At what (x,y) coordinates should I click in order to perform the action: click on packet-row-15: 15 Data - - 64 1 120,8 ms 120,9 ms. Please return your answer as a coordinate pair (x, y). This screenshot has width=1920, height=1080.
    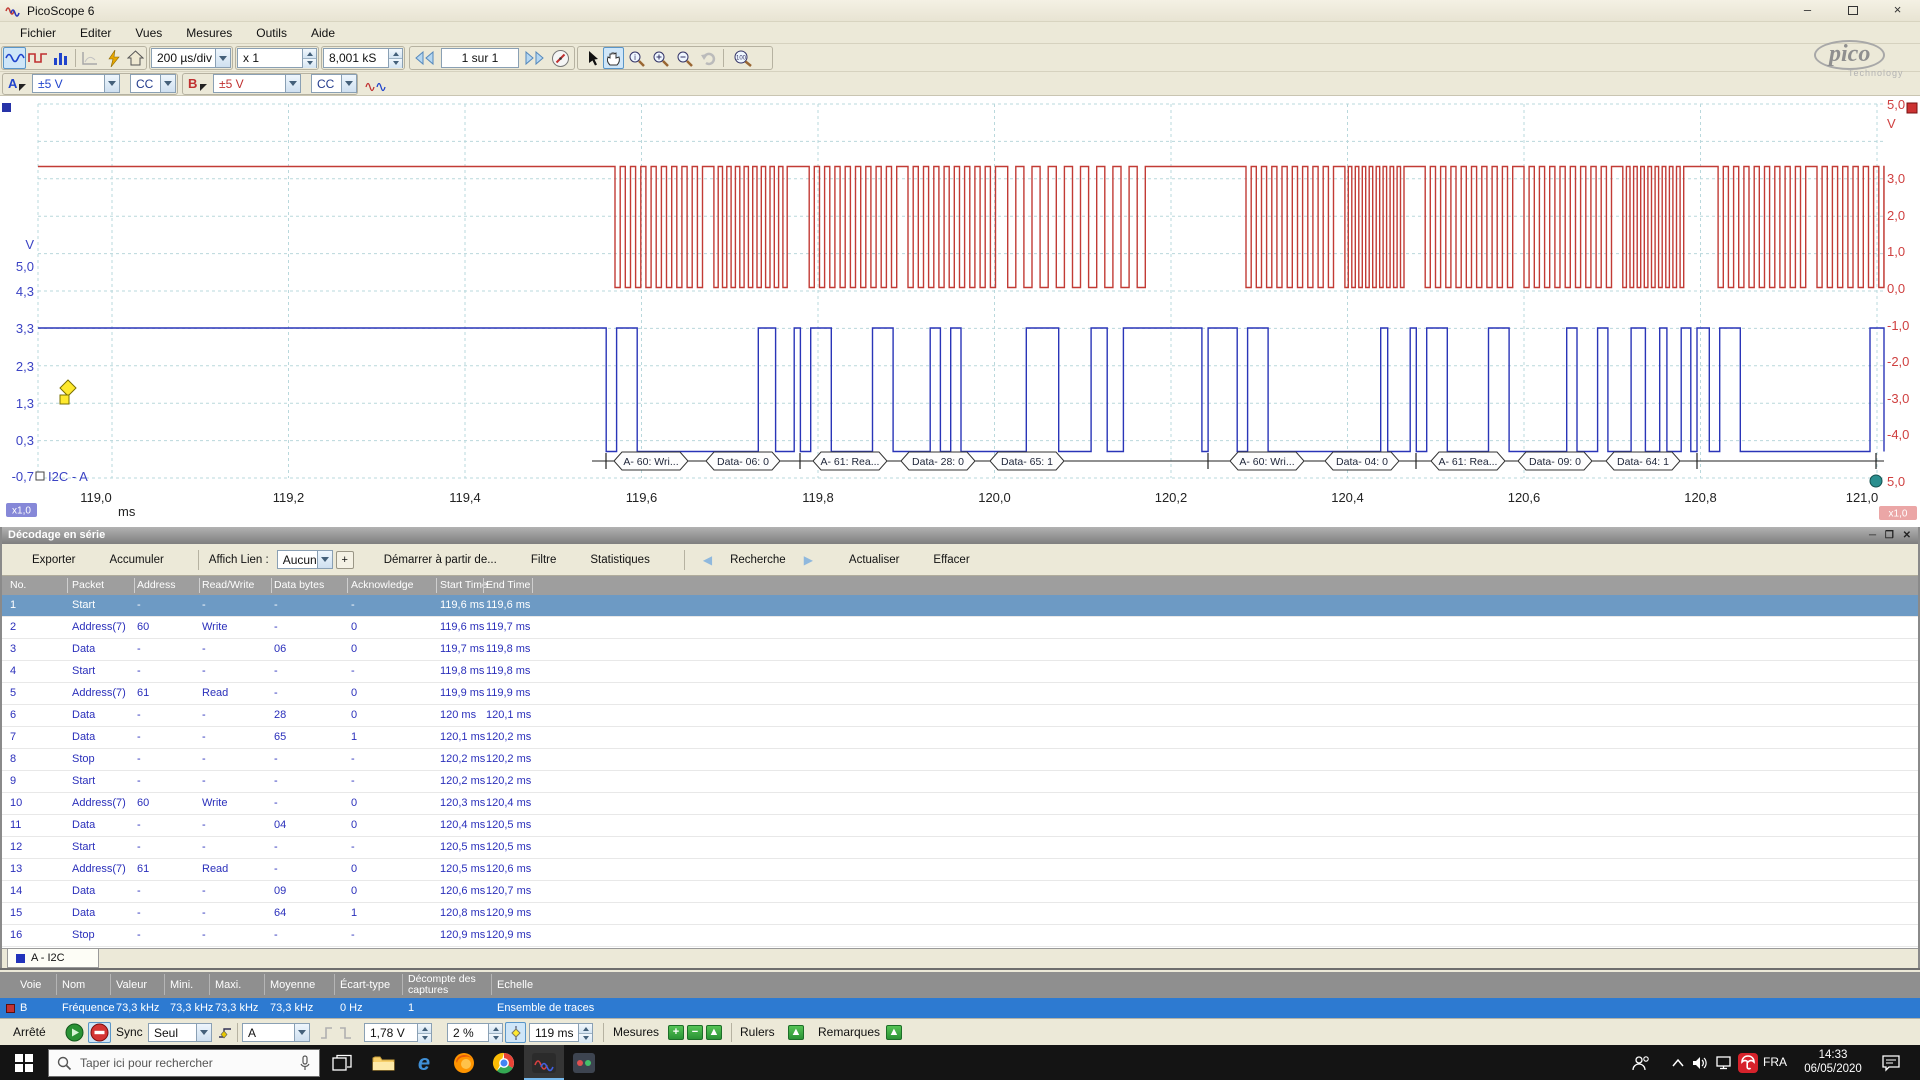
    Looking at the image, I should click on (960, 914).